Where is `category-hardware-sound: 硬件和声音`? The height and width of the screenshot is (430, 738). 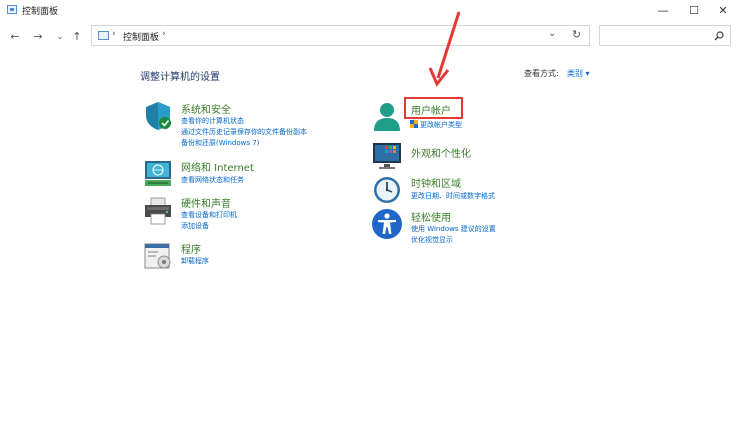 category-hardware-sound: 硬件和声音 is located at coordinates (206, 202).